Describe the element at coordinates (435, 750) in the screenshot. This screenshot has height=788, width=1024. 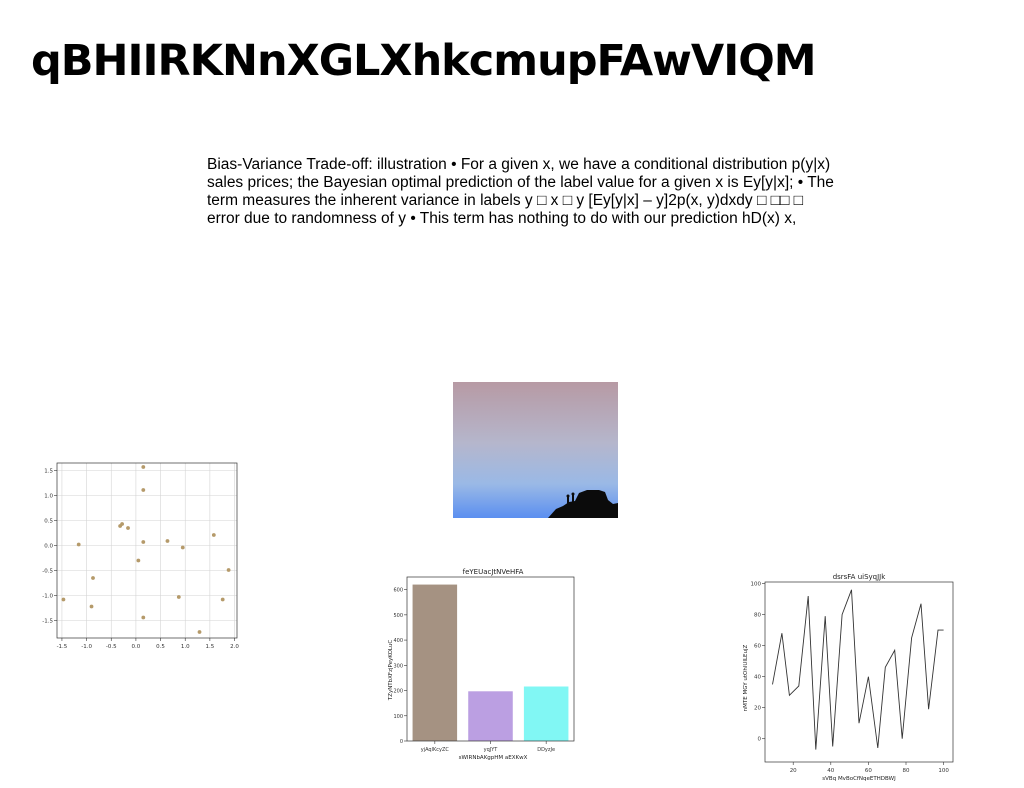
I see `x-tick-label: yjAqlKcyZC` at that location.